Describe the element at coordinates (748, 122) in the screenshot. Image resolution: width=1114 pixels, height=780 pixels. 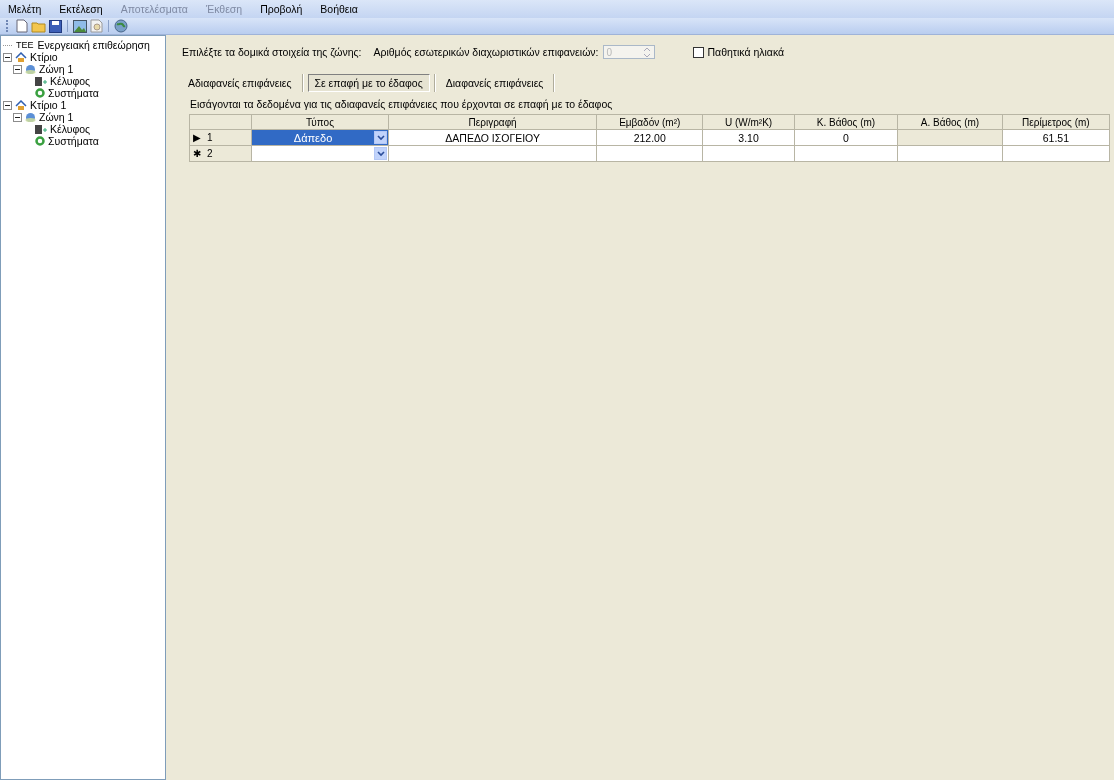
I see `column-header: U (W/m²K)` at that location.